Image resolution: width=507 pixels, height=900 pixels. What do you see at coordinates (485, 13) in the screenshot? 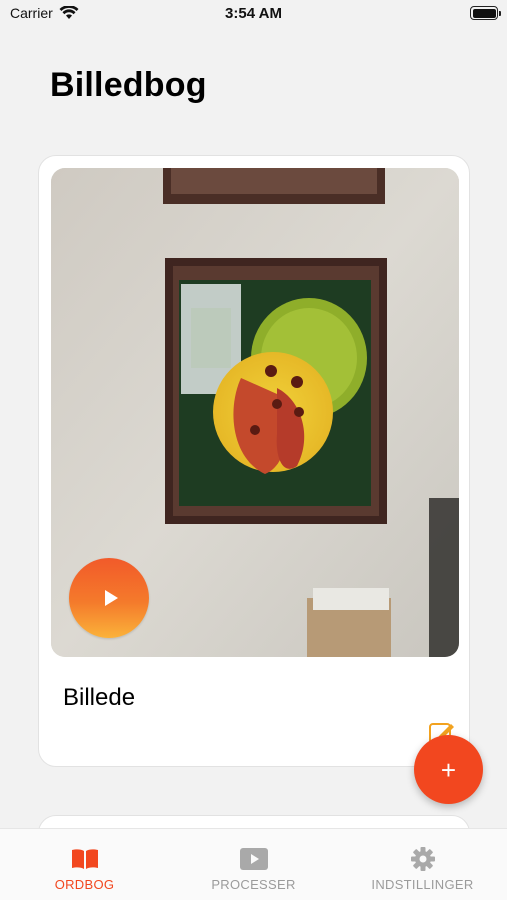
I see `battery-icon` at bounding box center [485, 13].